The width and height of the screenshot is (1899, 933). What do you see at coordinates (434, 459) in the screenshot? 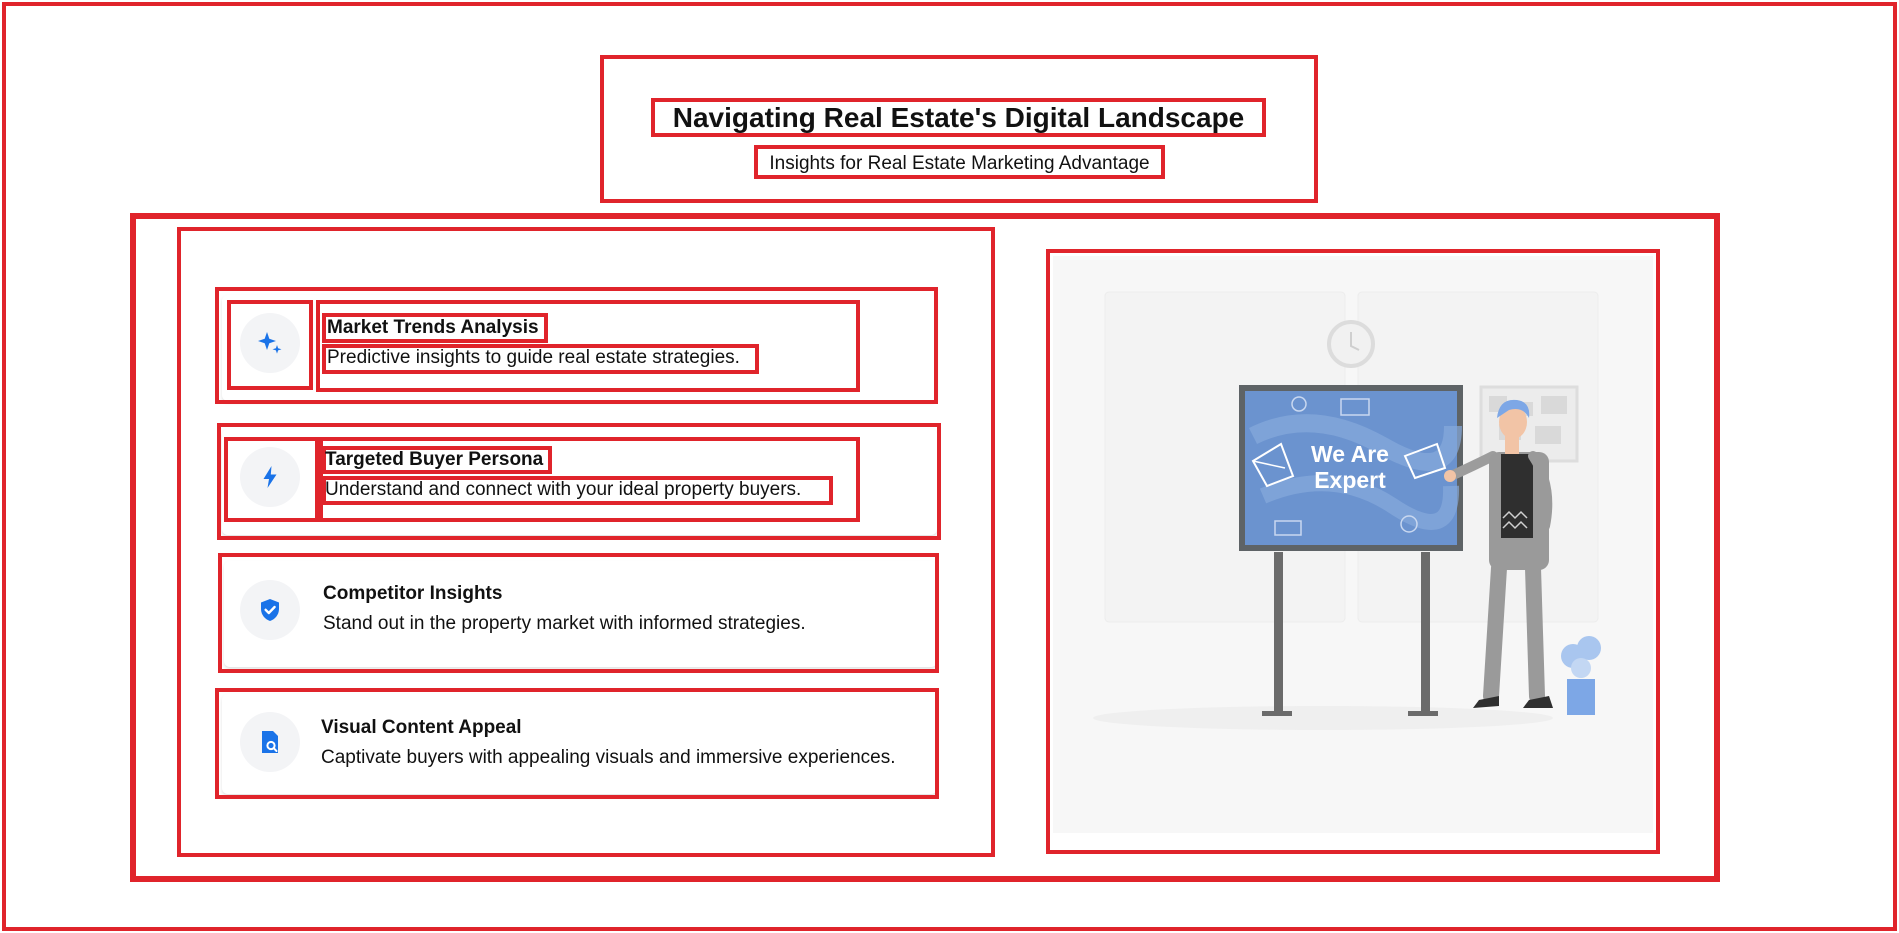
I see `feature-title: Targeted Buyer Persona` at bounding box center [434, 459].